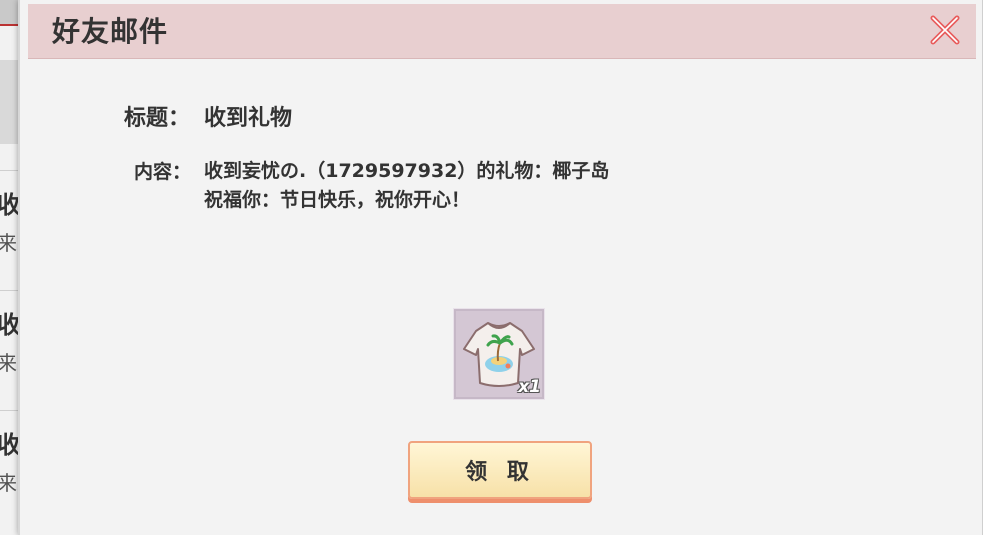 This screenshot has width=983, height=535. What do you see at coordinates (157, 118) in the screenshot?
I see `subject-label: 标题：` at bounding box center [157, 118].